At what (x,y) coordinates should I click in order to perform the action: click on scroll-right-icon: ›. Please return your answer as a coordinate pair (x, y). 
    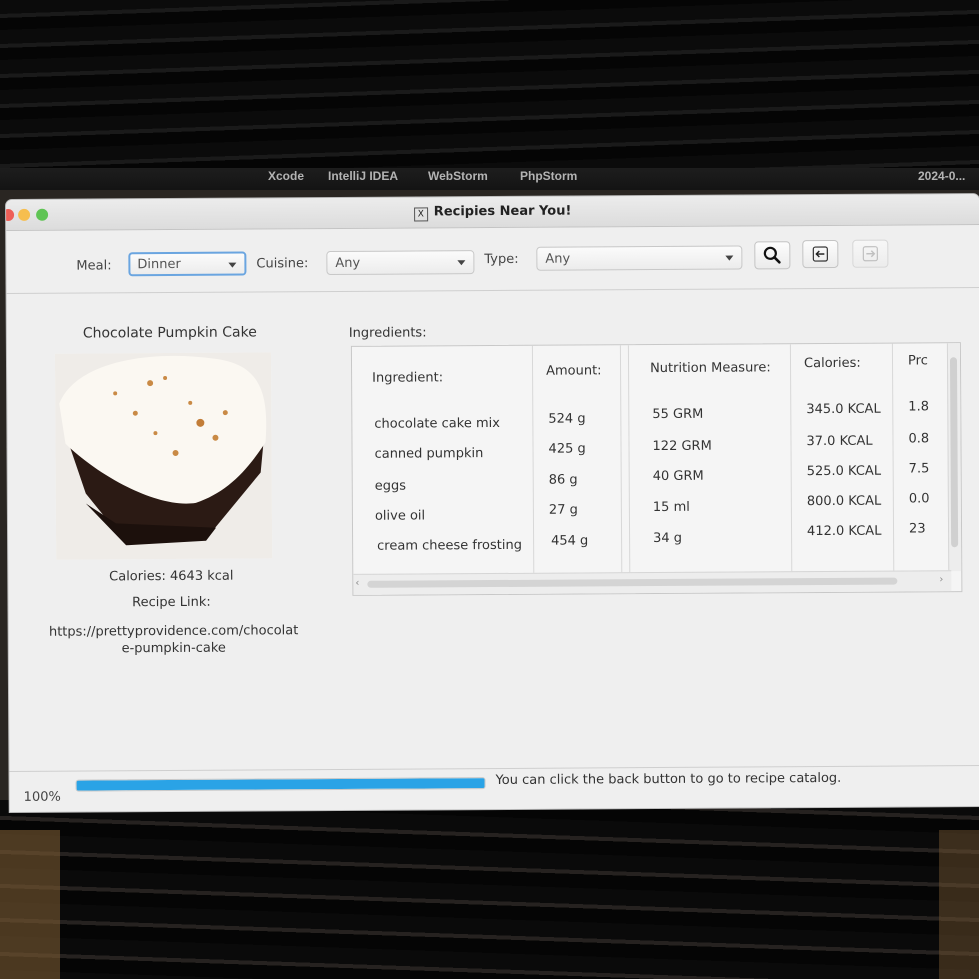
    Looking at the image, I should click on (941, 579).